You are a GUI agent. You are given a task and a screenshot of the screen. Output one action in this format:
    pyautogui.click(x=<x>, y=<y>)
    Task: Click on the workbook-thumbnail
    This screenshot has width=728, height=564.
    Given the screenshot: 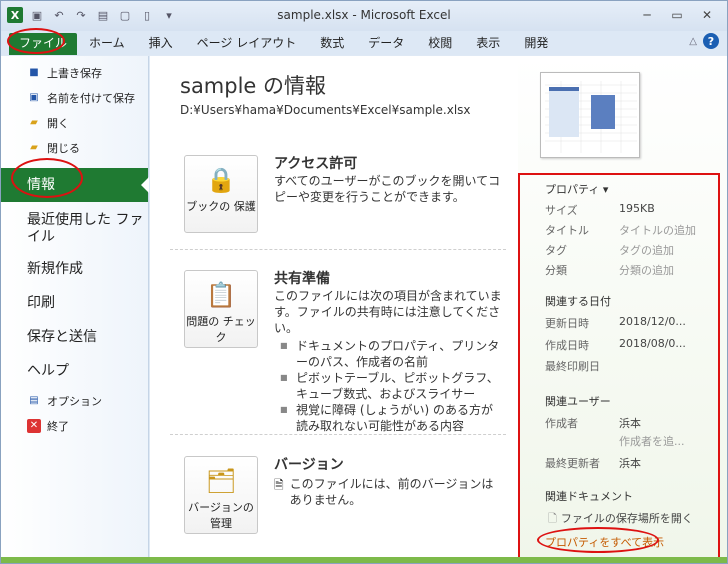 What is the action you would take?
    pyautogui.click(x=590, y=115)
    